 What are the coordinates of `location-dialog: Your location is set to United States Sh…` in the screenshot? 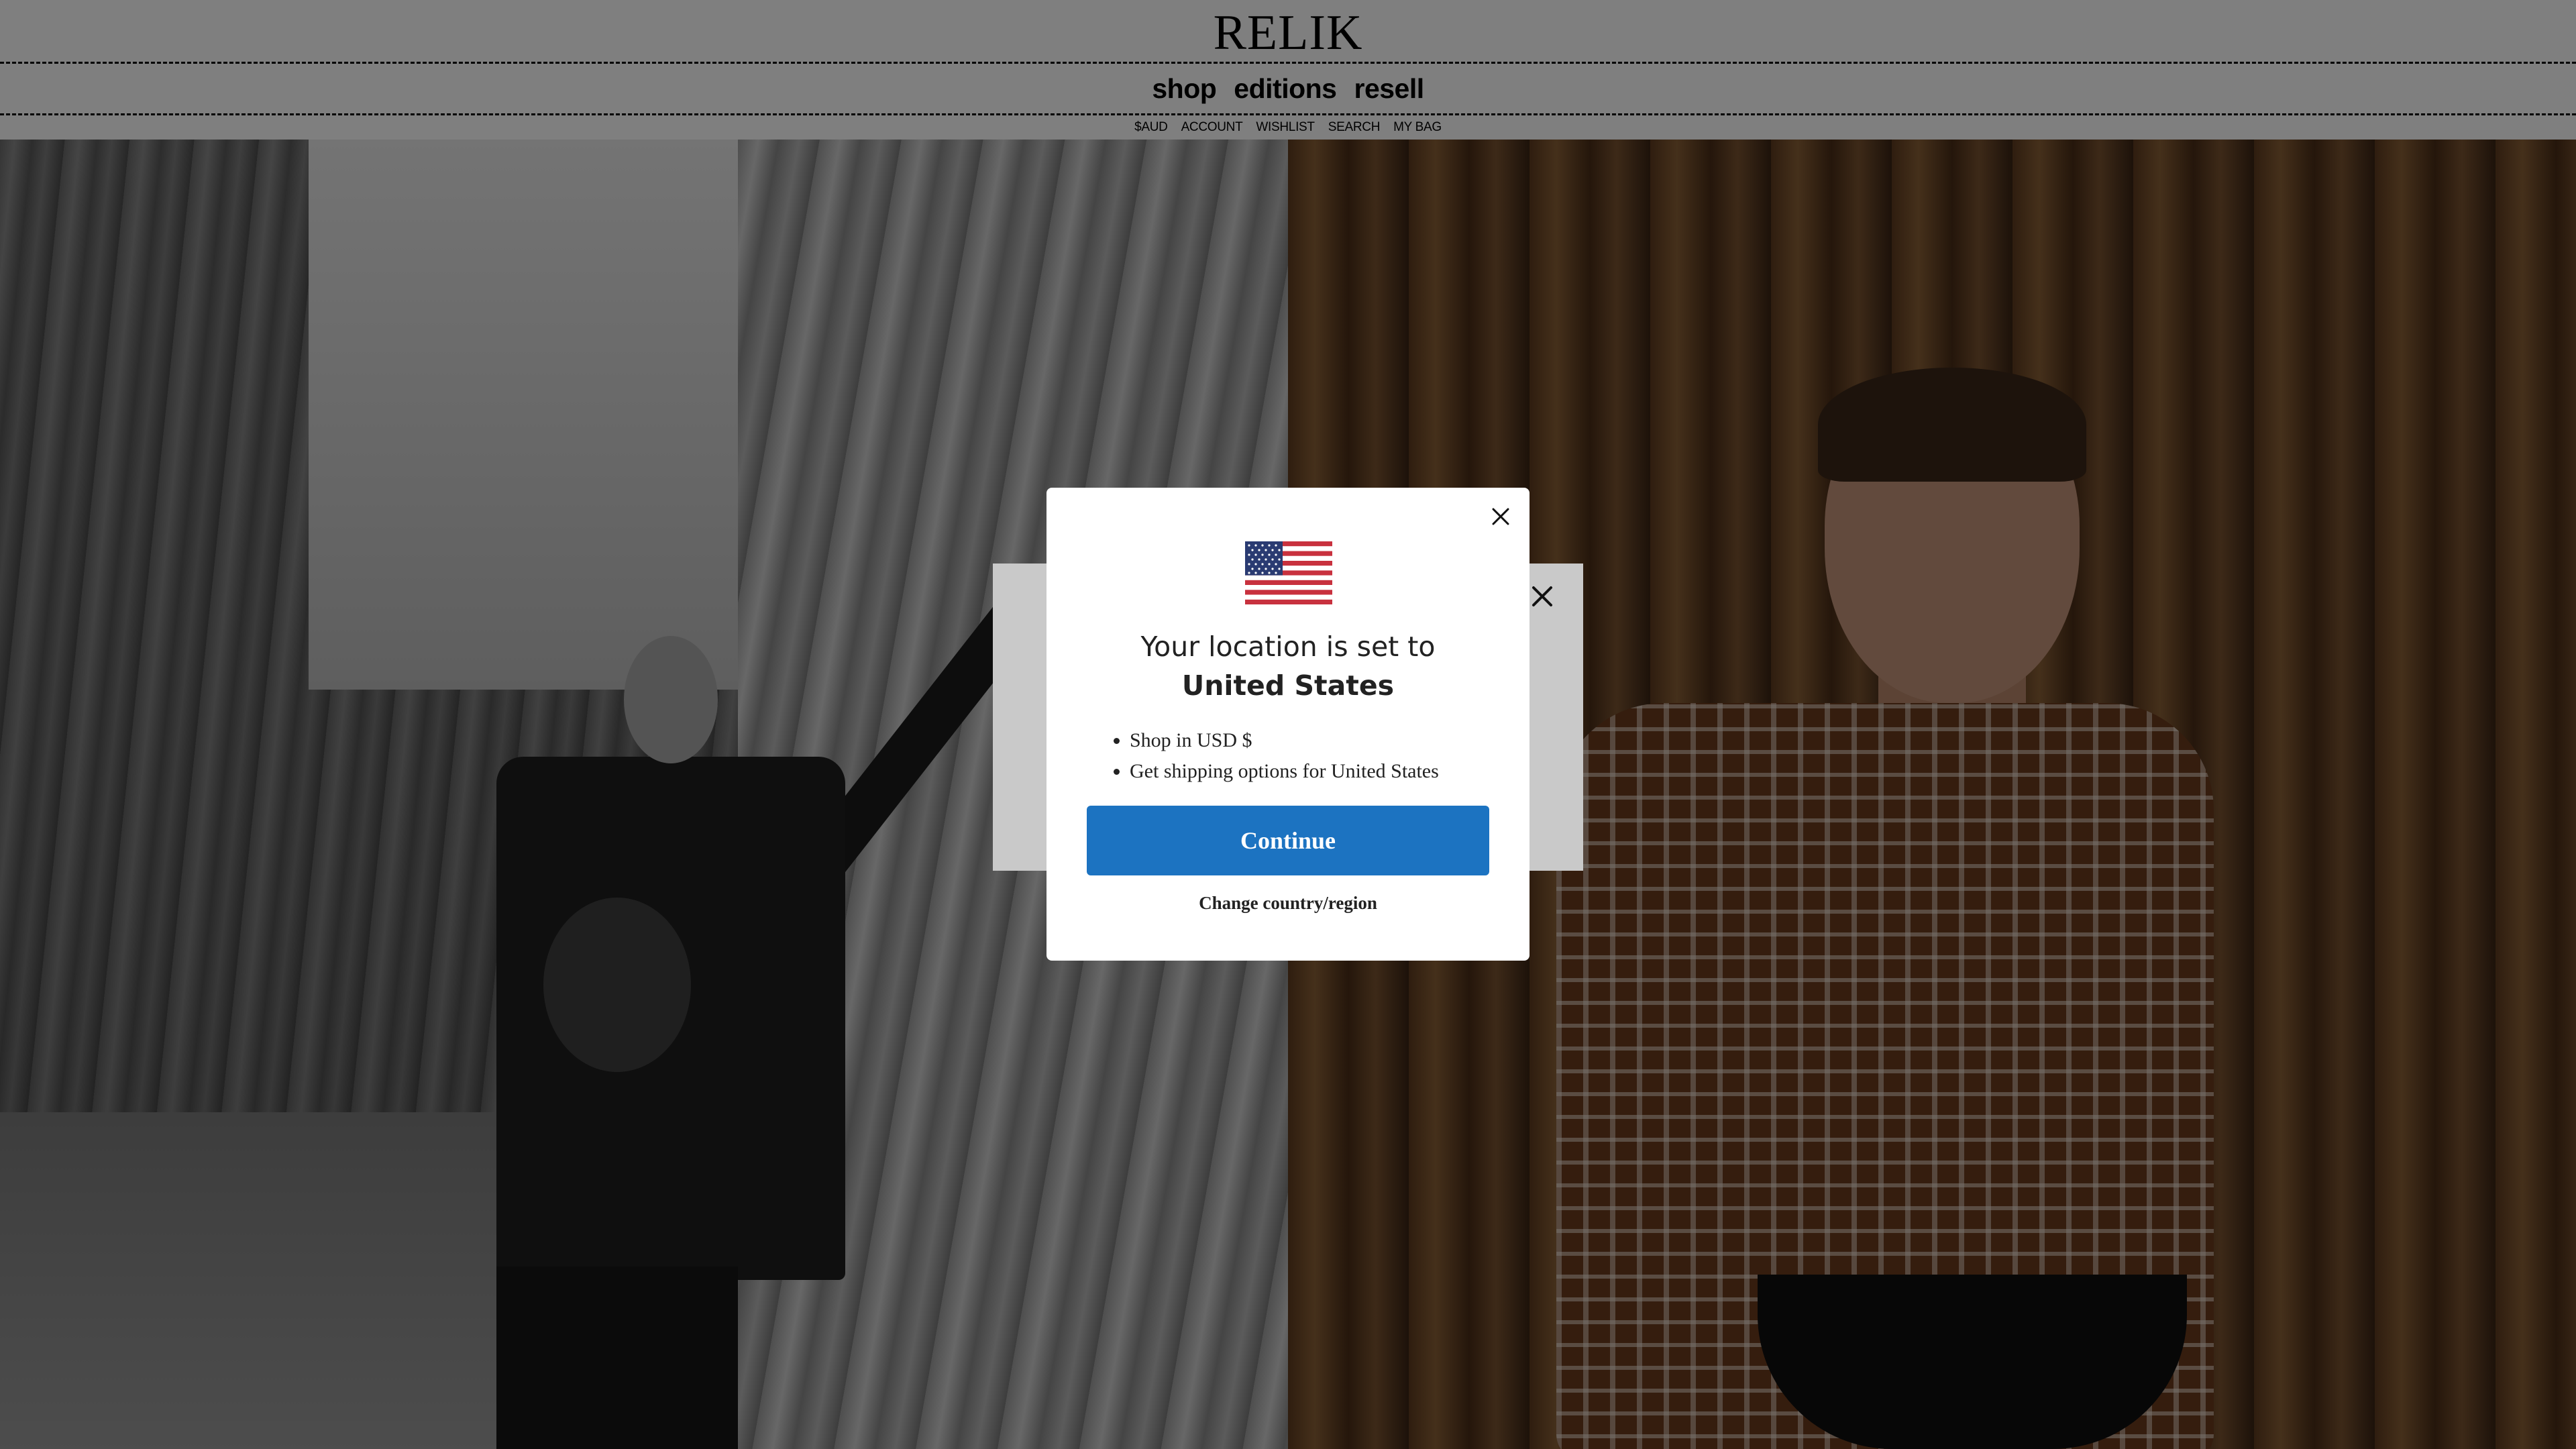 It's located at (1287, 724).